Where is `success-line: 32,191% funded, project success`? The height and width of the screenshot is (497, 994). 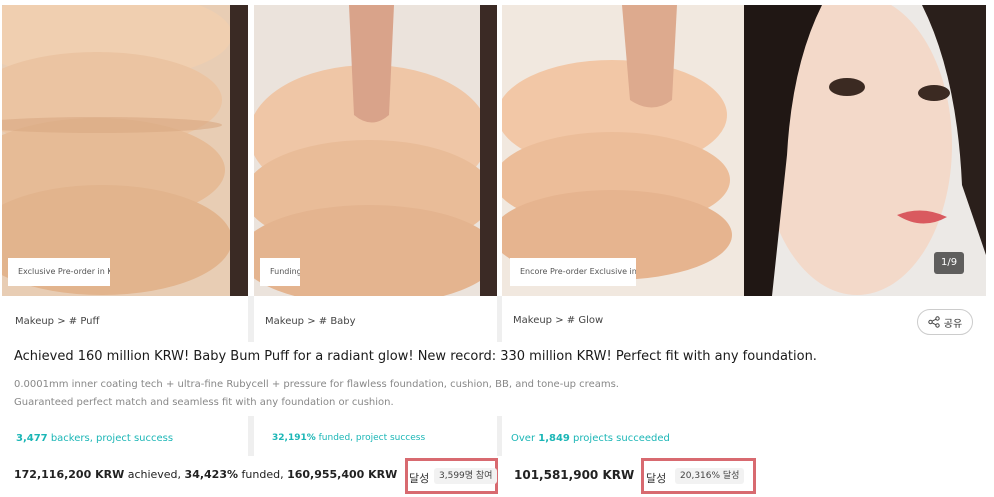
success-line: 32,191% funded, project success is located at coordinates (348, 438).